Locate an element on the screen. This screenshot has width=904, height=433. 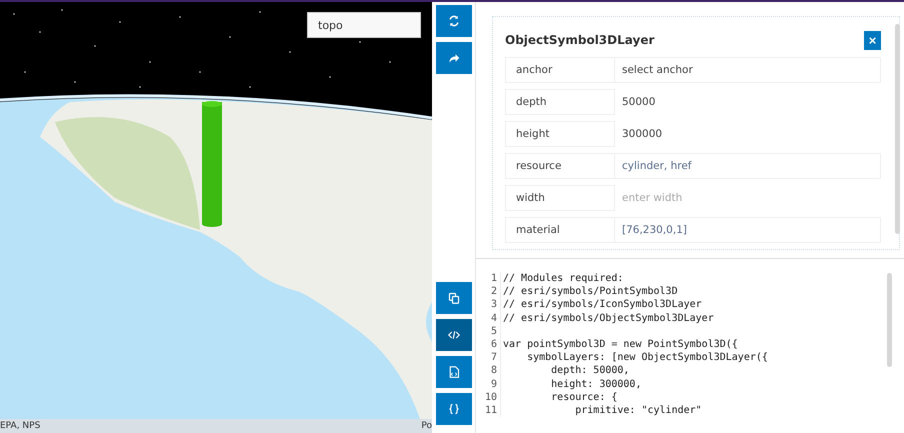
code-line: // esri/symbols/ObjectSymbol3DLayer is located at coordinates (608, 318).